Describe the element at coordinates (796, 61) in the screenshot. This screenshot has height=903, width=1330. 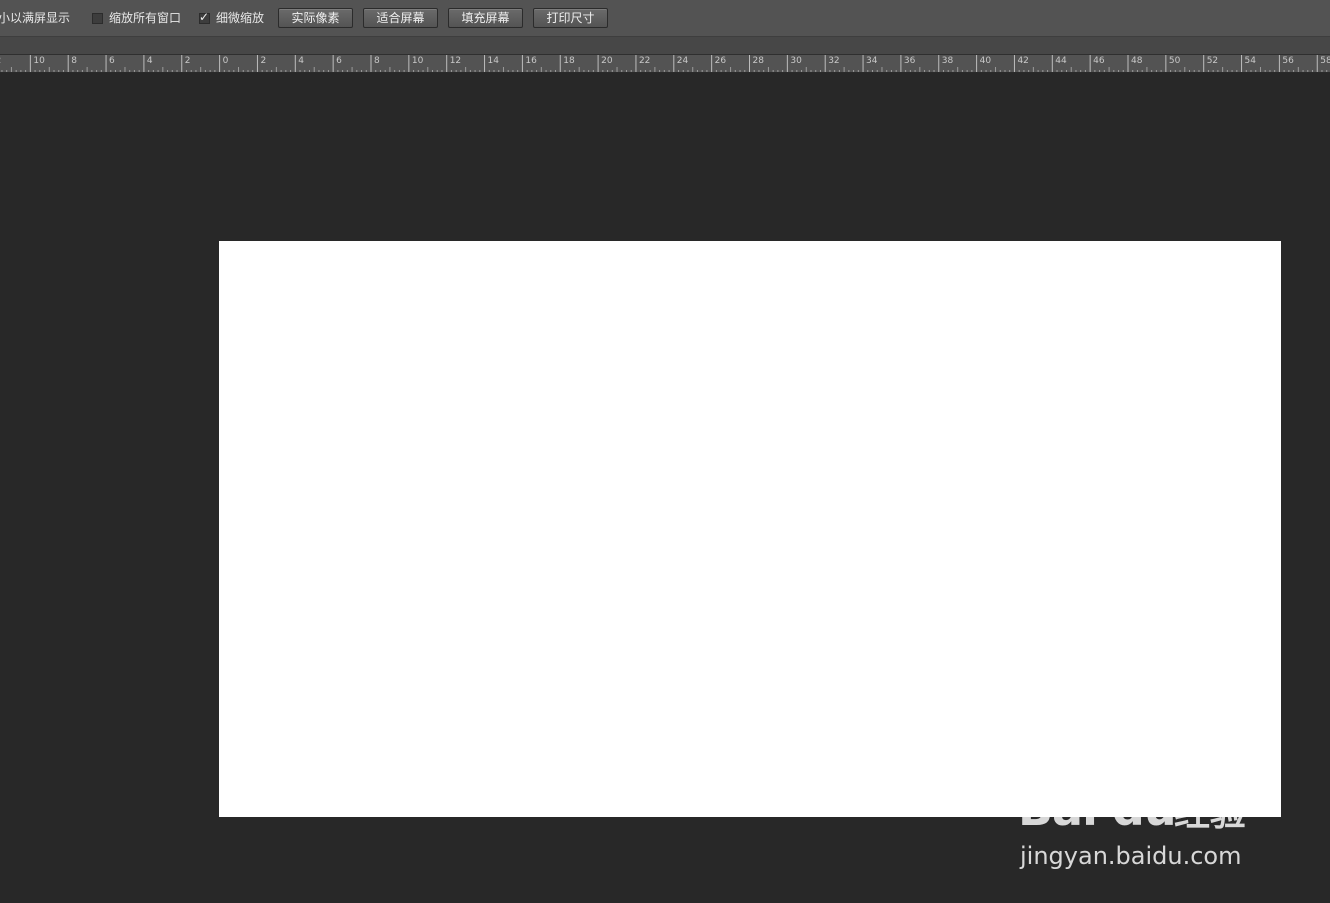
I see `ruler-label: 30` at that location.